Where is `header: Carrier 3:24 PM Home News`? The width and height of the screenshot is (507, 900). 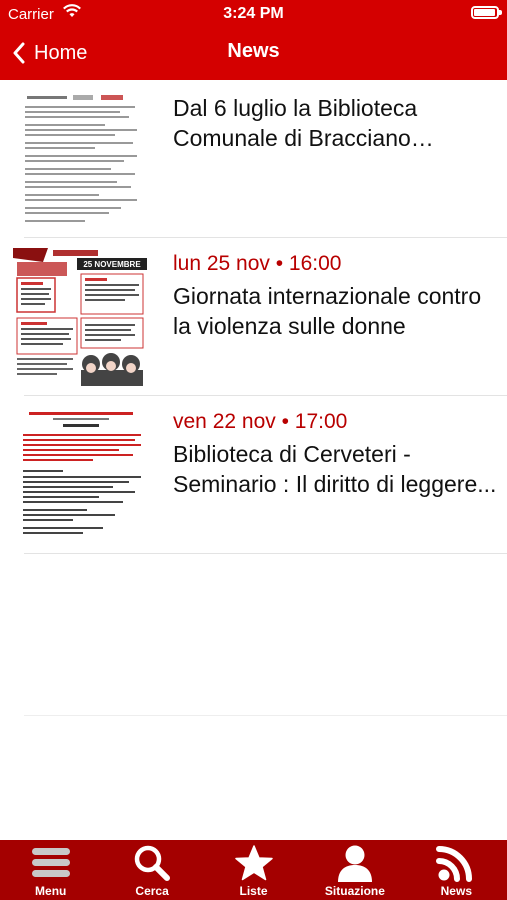 header: Carrier 3:24 PM Home News is located at coordinates (253, 40).